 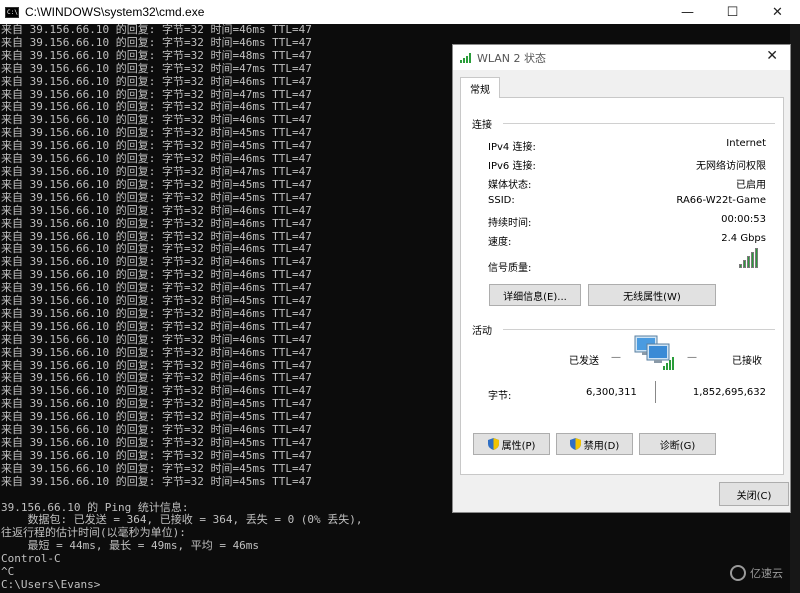 I want to click on tab-general: 常规, so click(x=480, y=87).